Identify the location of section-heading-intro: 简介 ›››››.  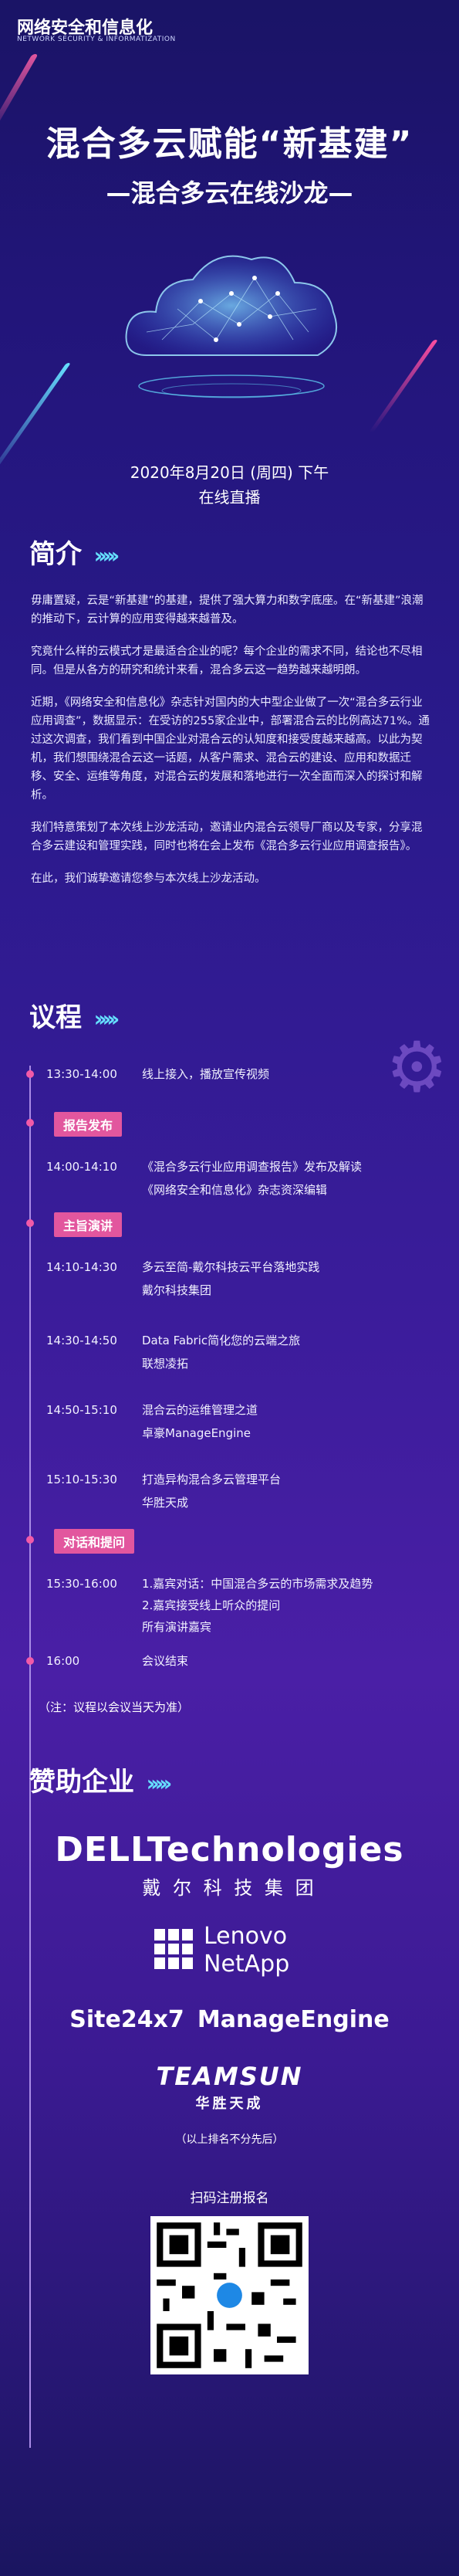
(74, 552).